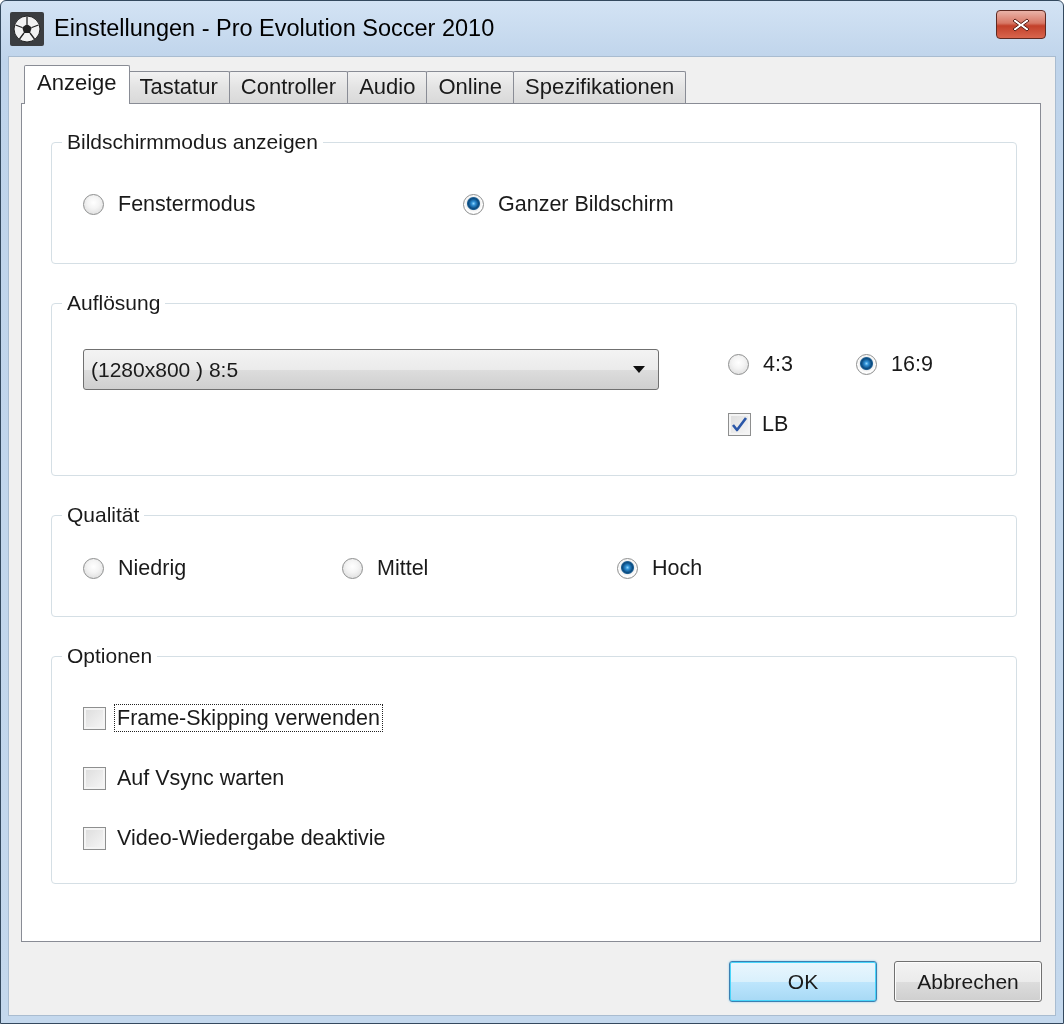 Image resolution: width=1064 pixels, height=1024 pixels. What do you see at coordinates (103, 515) in the screenshot?
I see `group-title: Qualität` at bounding box center [103, 515].